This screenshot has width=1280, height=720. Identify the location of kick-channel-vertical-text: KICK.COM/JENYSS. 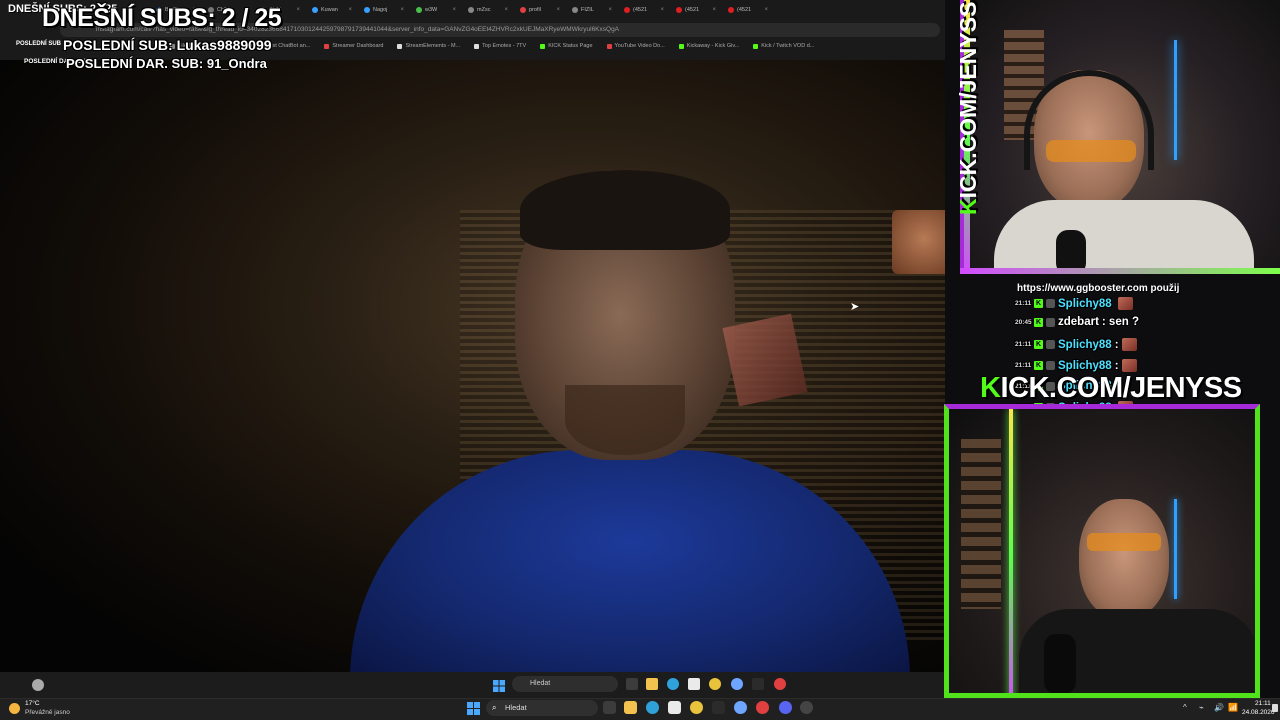
(968, 108).